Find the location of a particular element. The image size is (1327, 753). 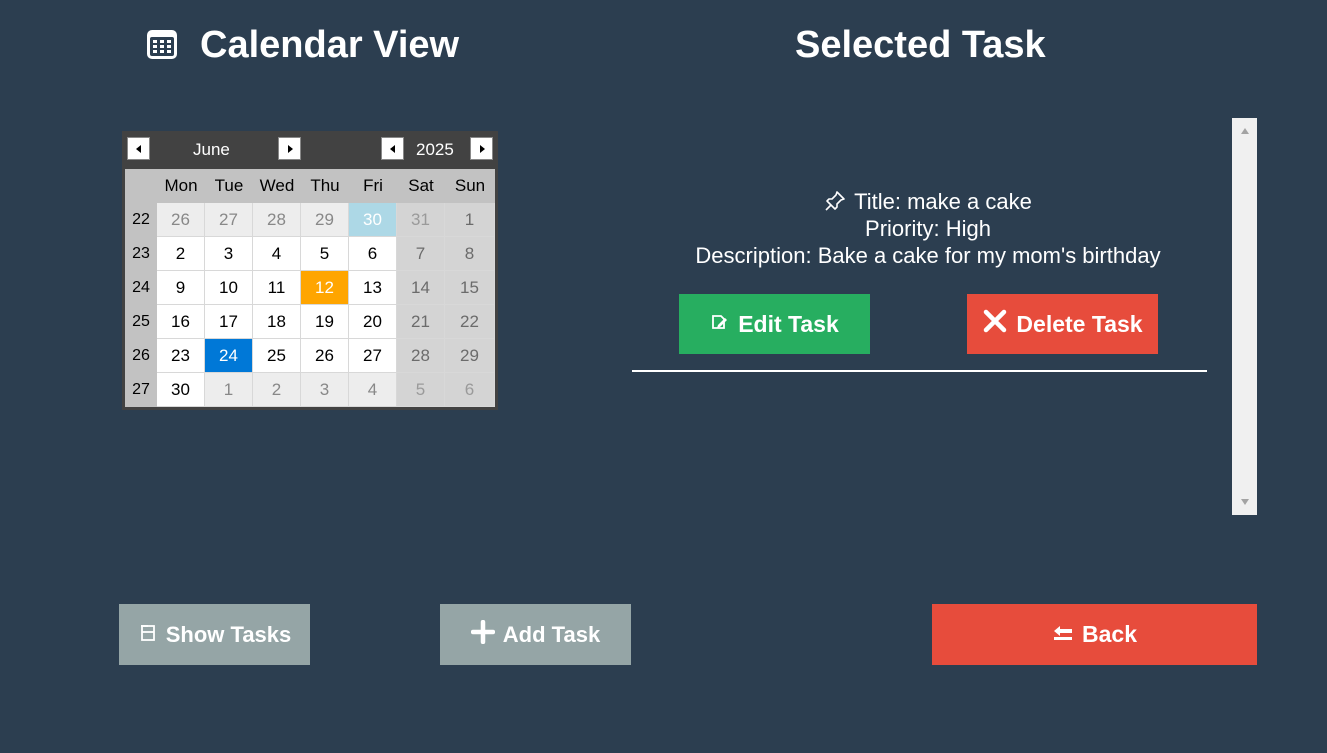

calendar-day: 15 is located at coordinates (470, 288).